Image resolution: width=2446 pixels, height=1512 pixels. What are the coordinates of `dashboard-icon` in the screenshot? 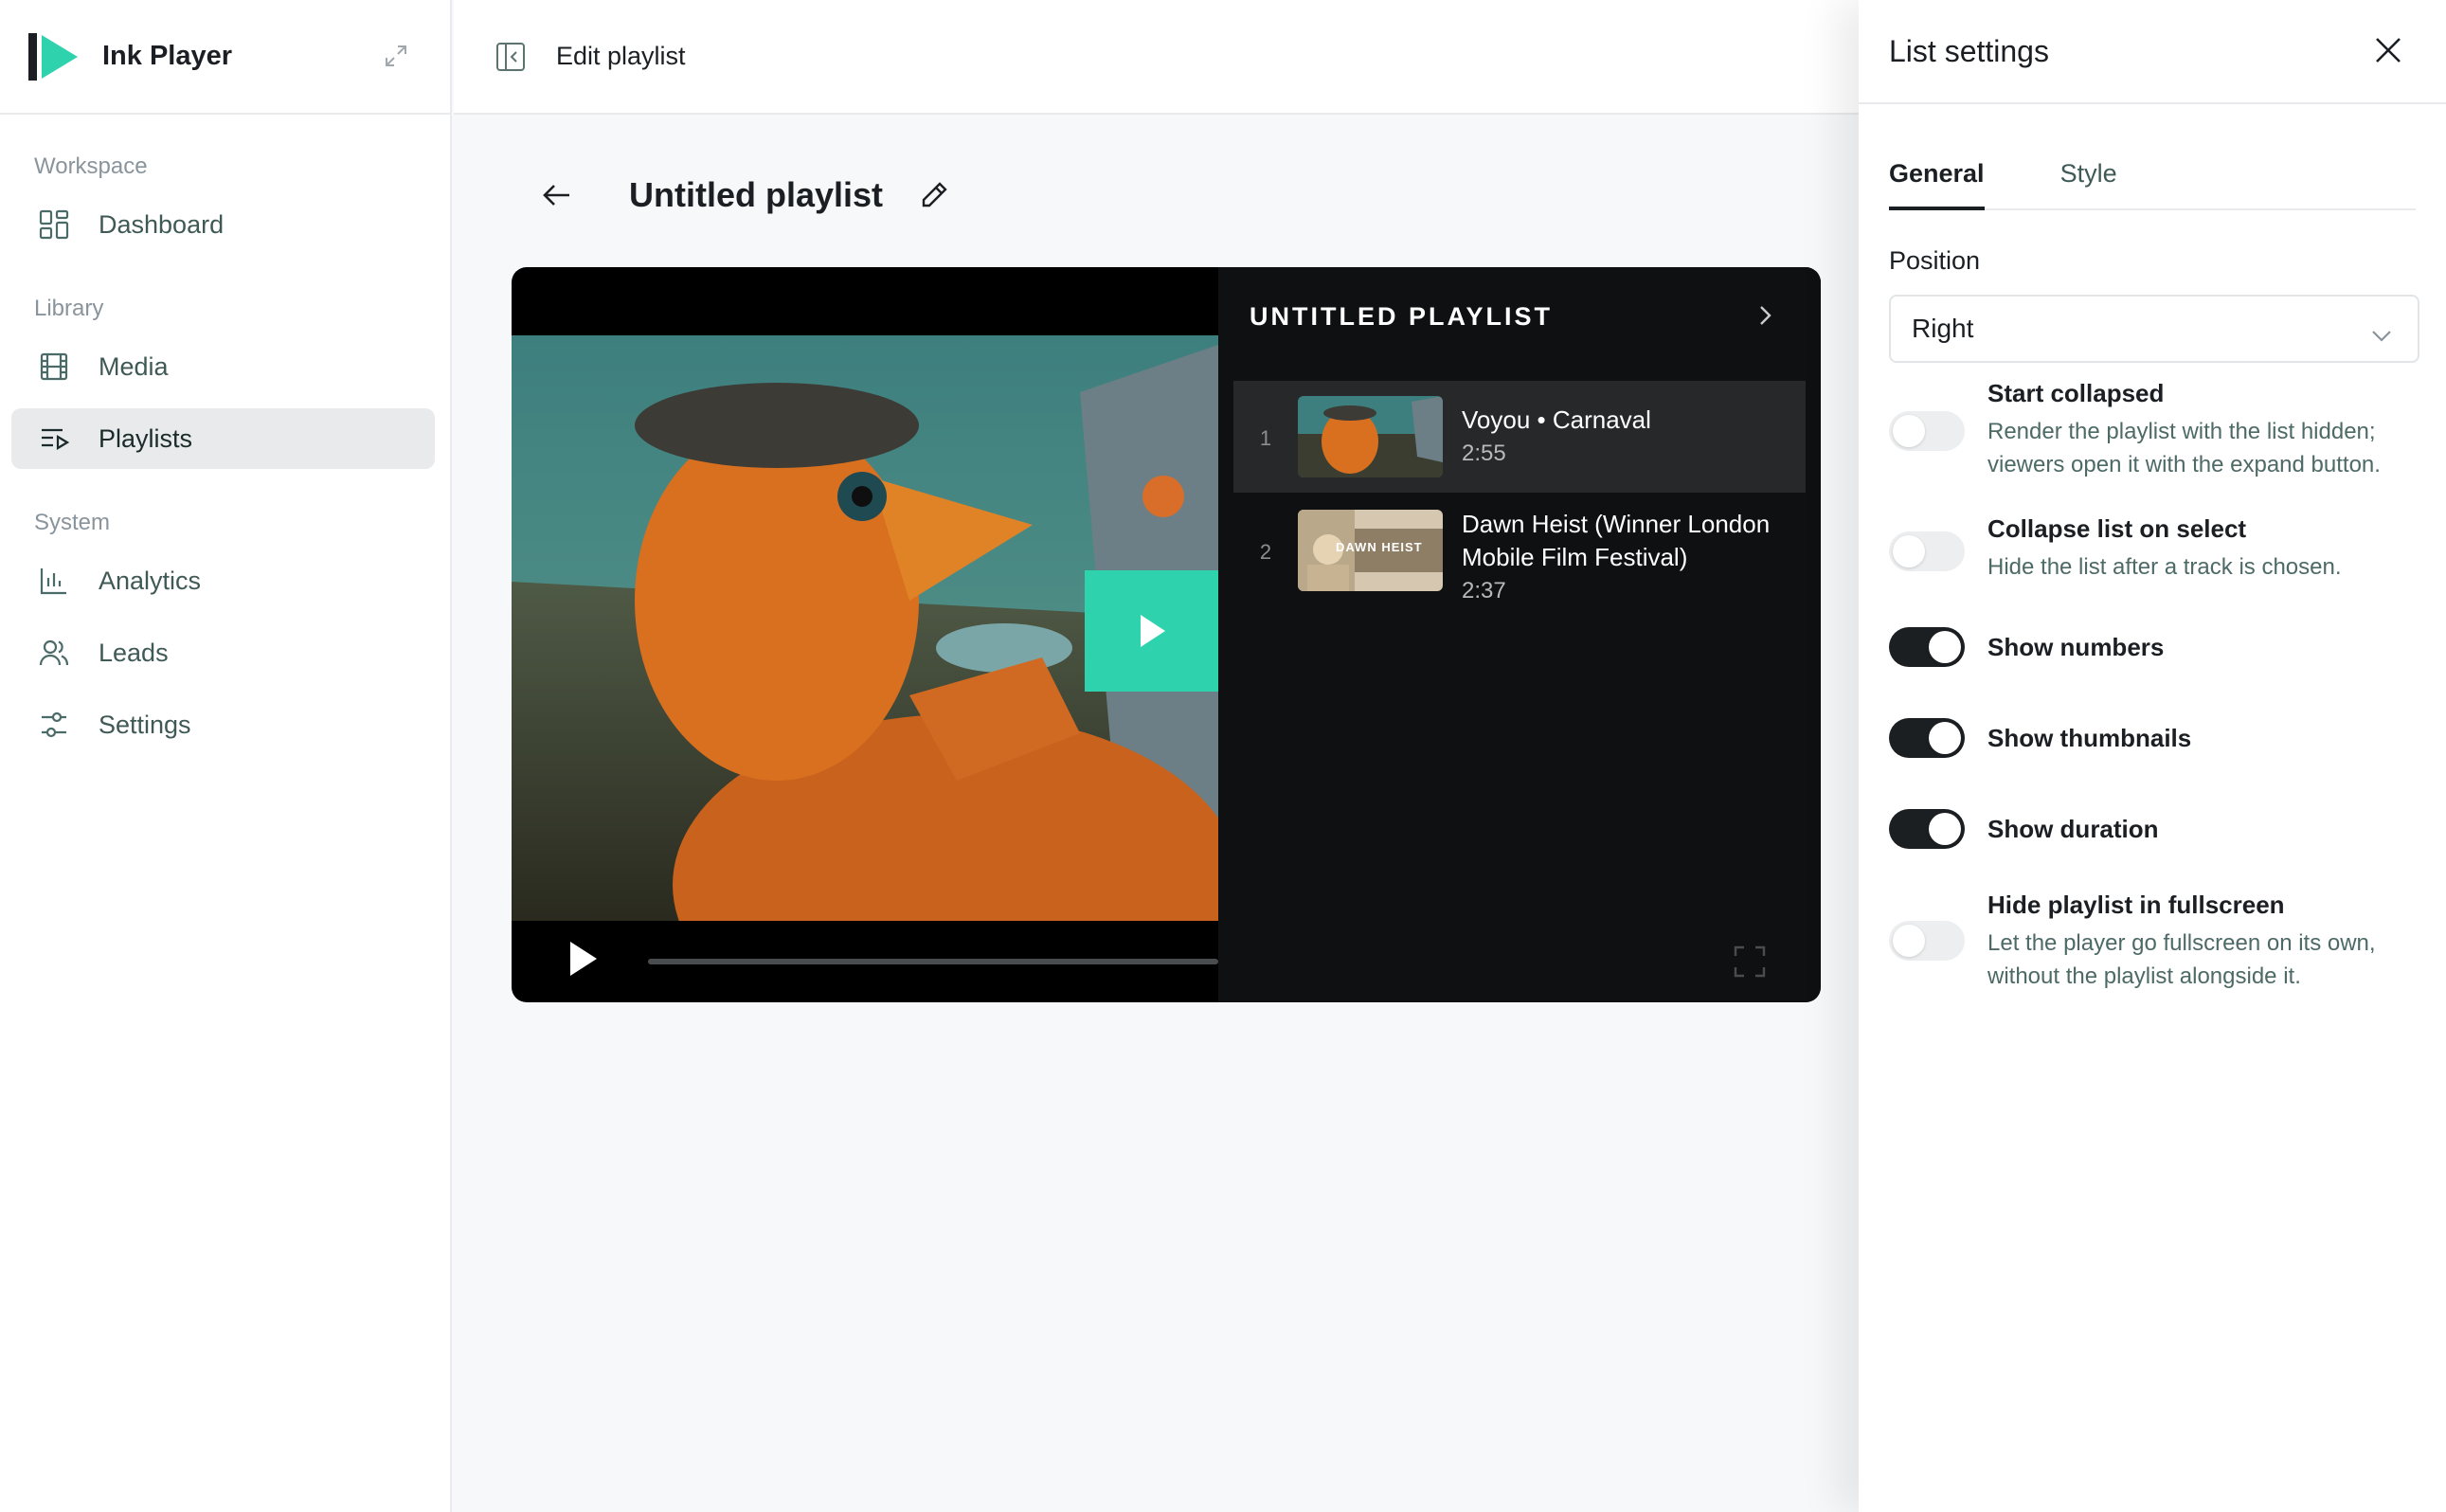 It's located at (54, 224).